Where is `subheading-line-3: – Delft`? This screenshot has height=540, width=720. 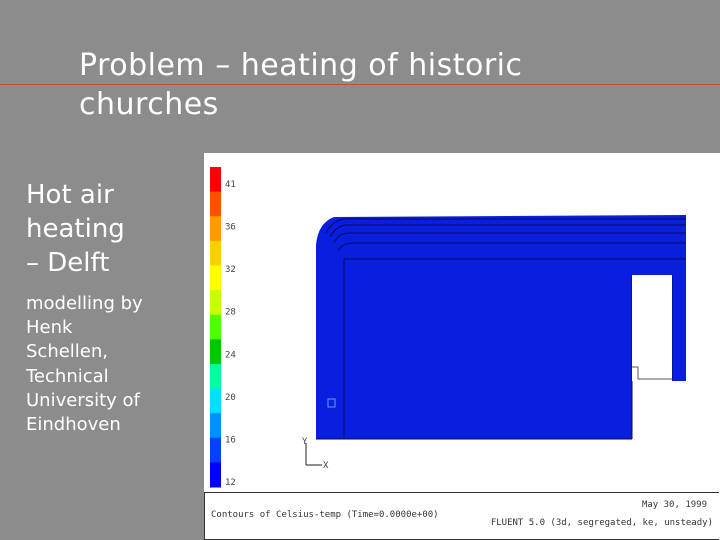 subheading-line-3: – Delft is located at coordinates (68, 263).